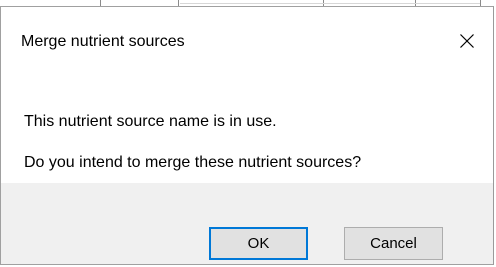 The width and height of the screenshot is (496, 267). Describe the element at coordinates (258, 243) in the screenshot. I see `ok-button: OK` at that location.